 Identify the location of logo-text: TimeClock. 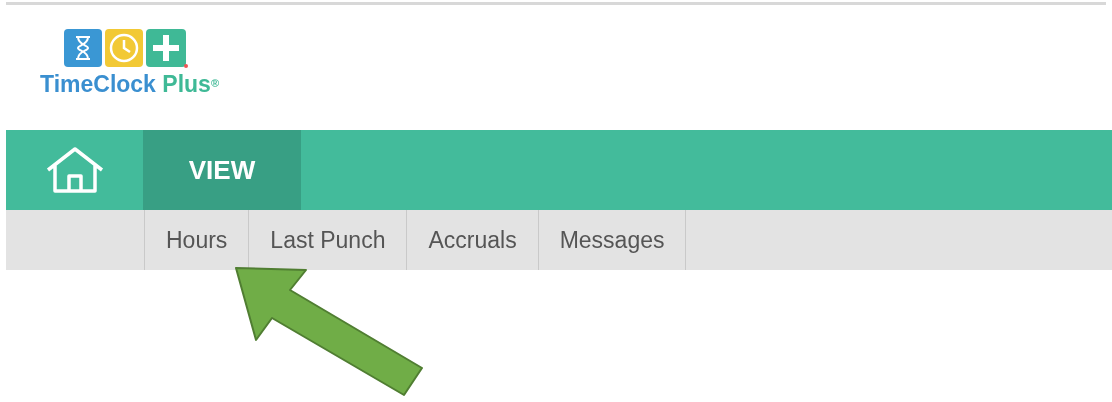
(98, 84).